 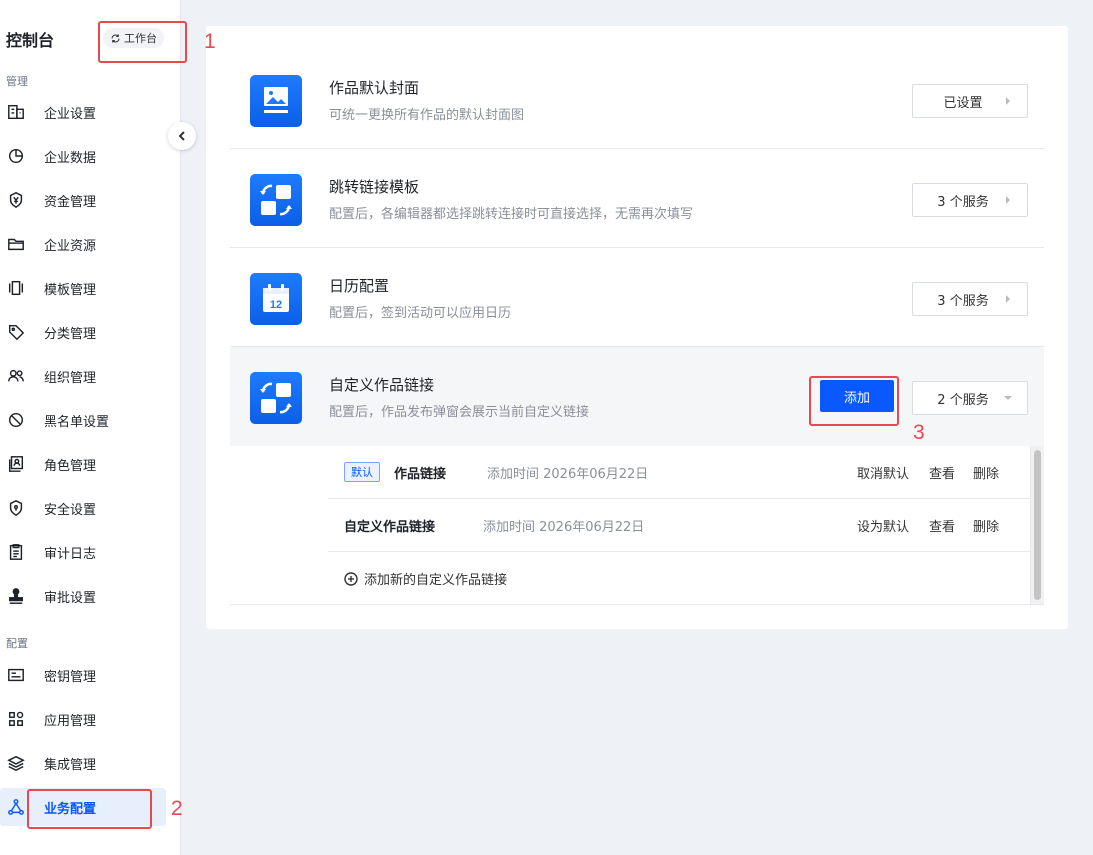 What do you see at coordinates (70, 114) in the screenshot?
I see `sidebar-item-label: 企业设置` at bounding box center [70, 114].